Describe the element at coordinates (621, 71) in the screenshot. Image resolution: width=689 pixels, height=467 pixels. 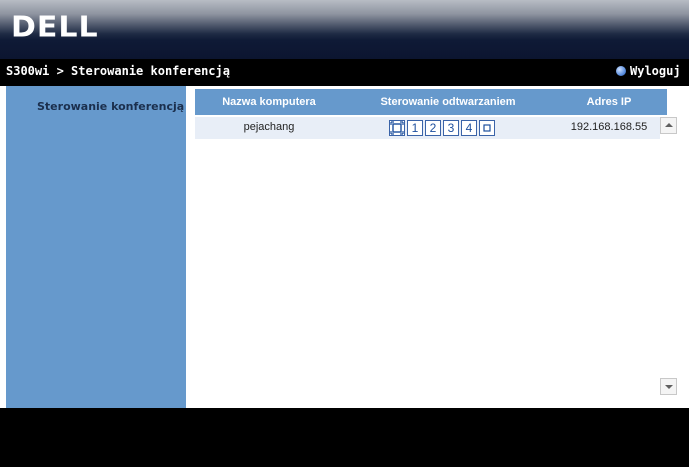
I see `logout-globe-icon` at that location.